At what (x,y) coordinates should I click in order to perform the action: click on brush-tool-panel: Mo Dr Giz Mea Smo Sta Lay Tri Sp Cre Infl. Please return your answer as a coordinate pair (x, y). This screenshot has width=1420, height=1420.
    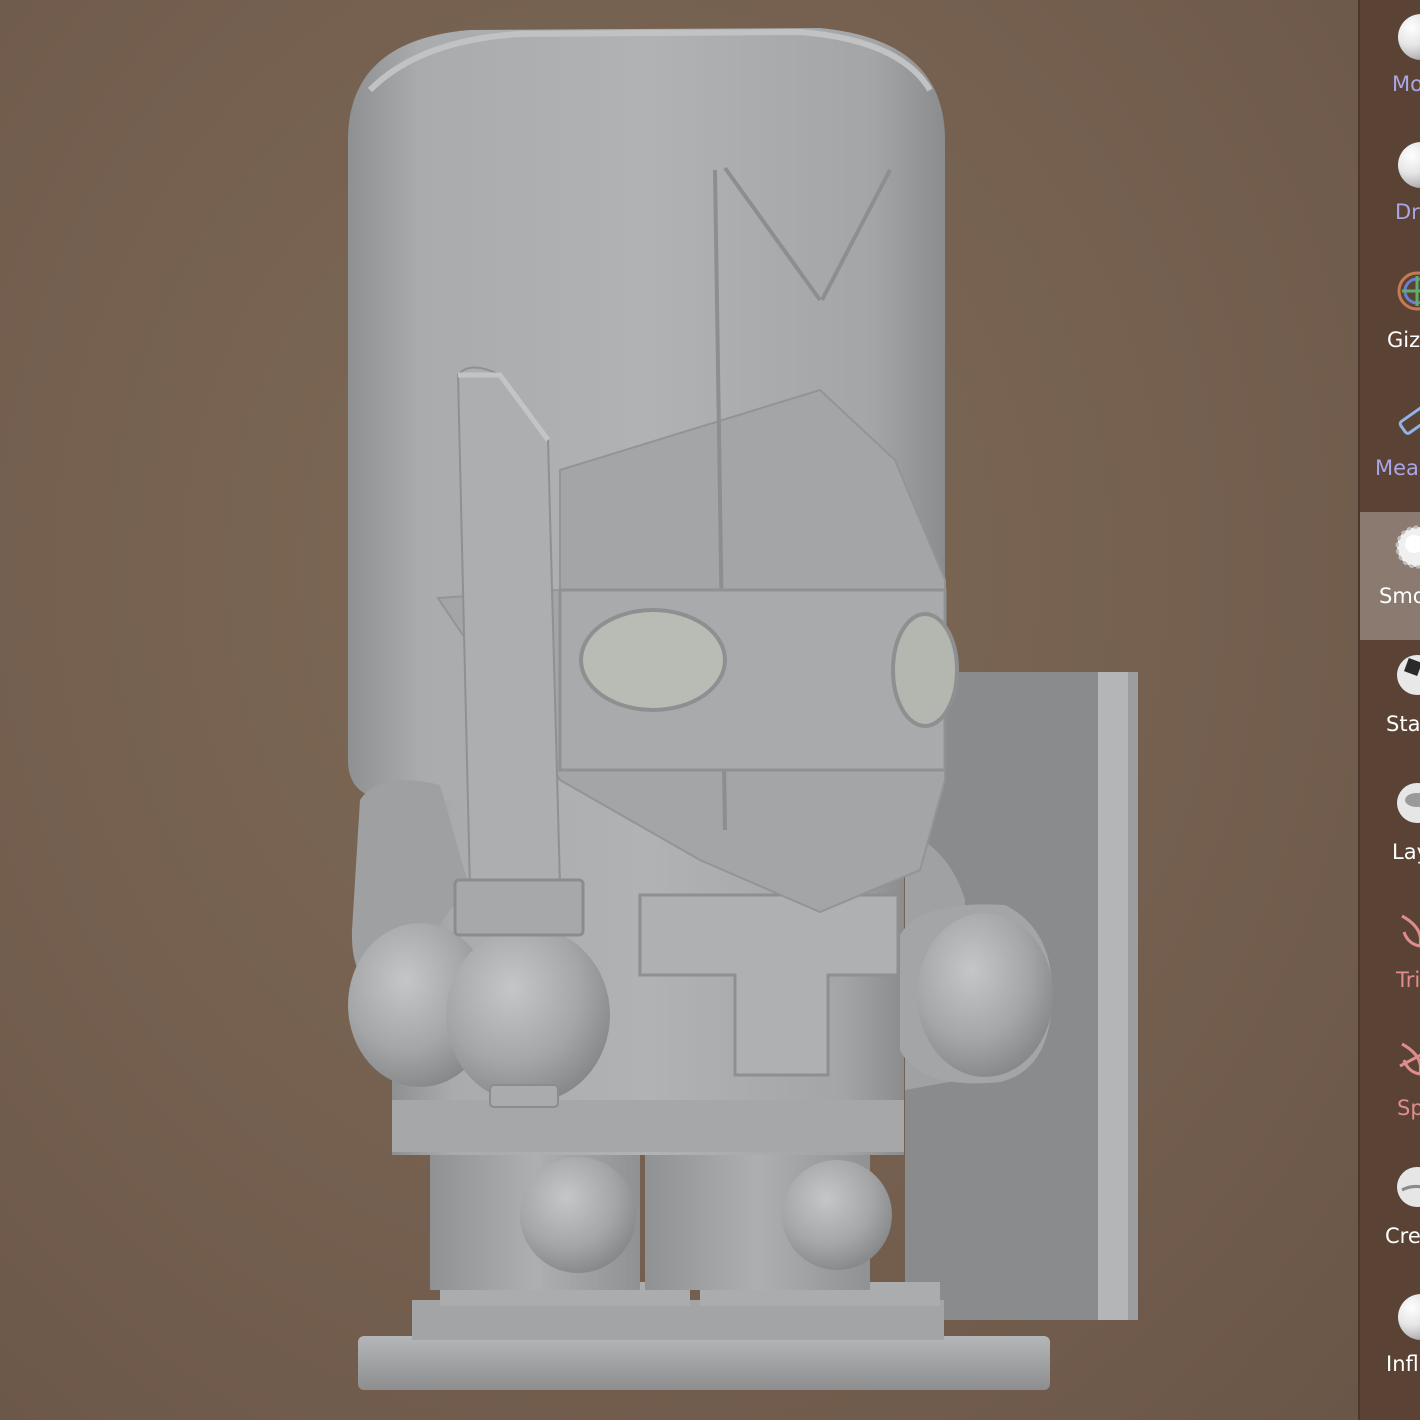
    Looking at the image, I should click on (1389, 710).